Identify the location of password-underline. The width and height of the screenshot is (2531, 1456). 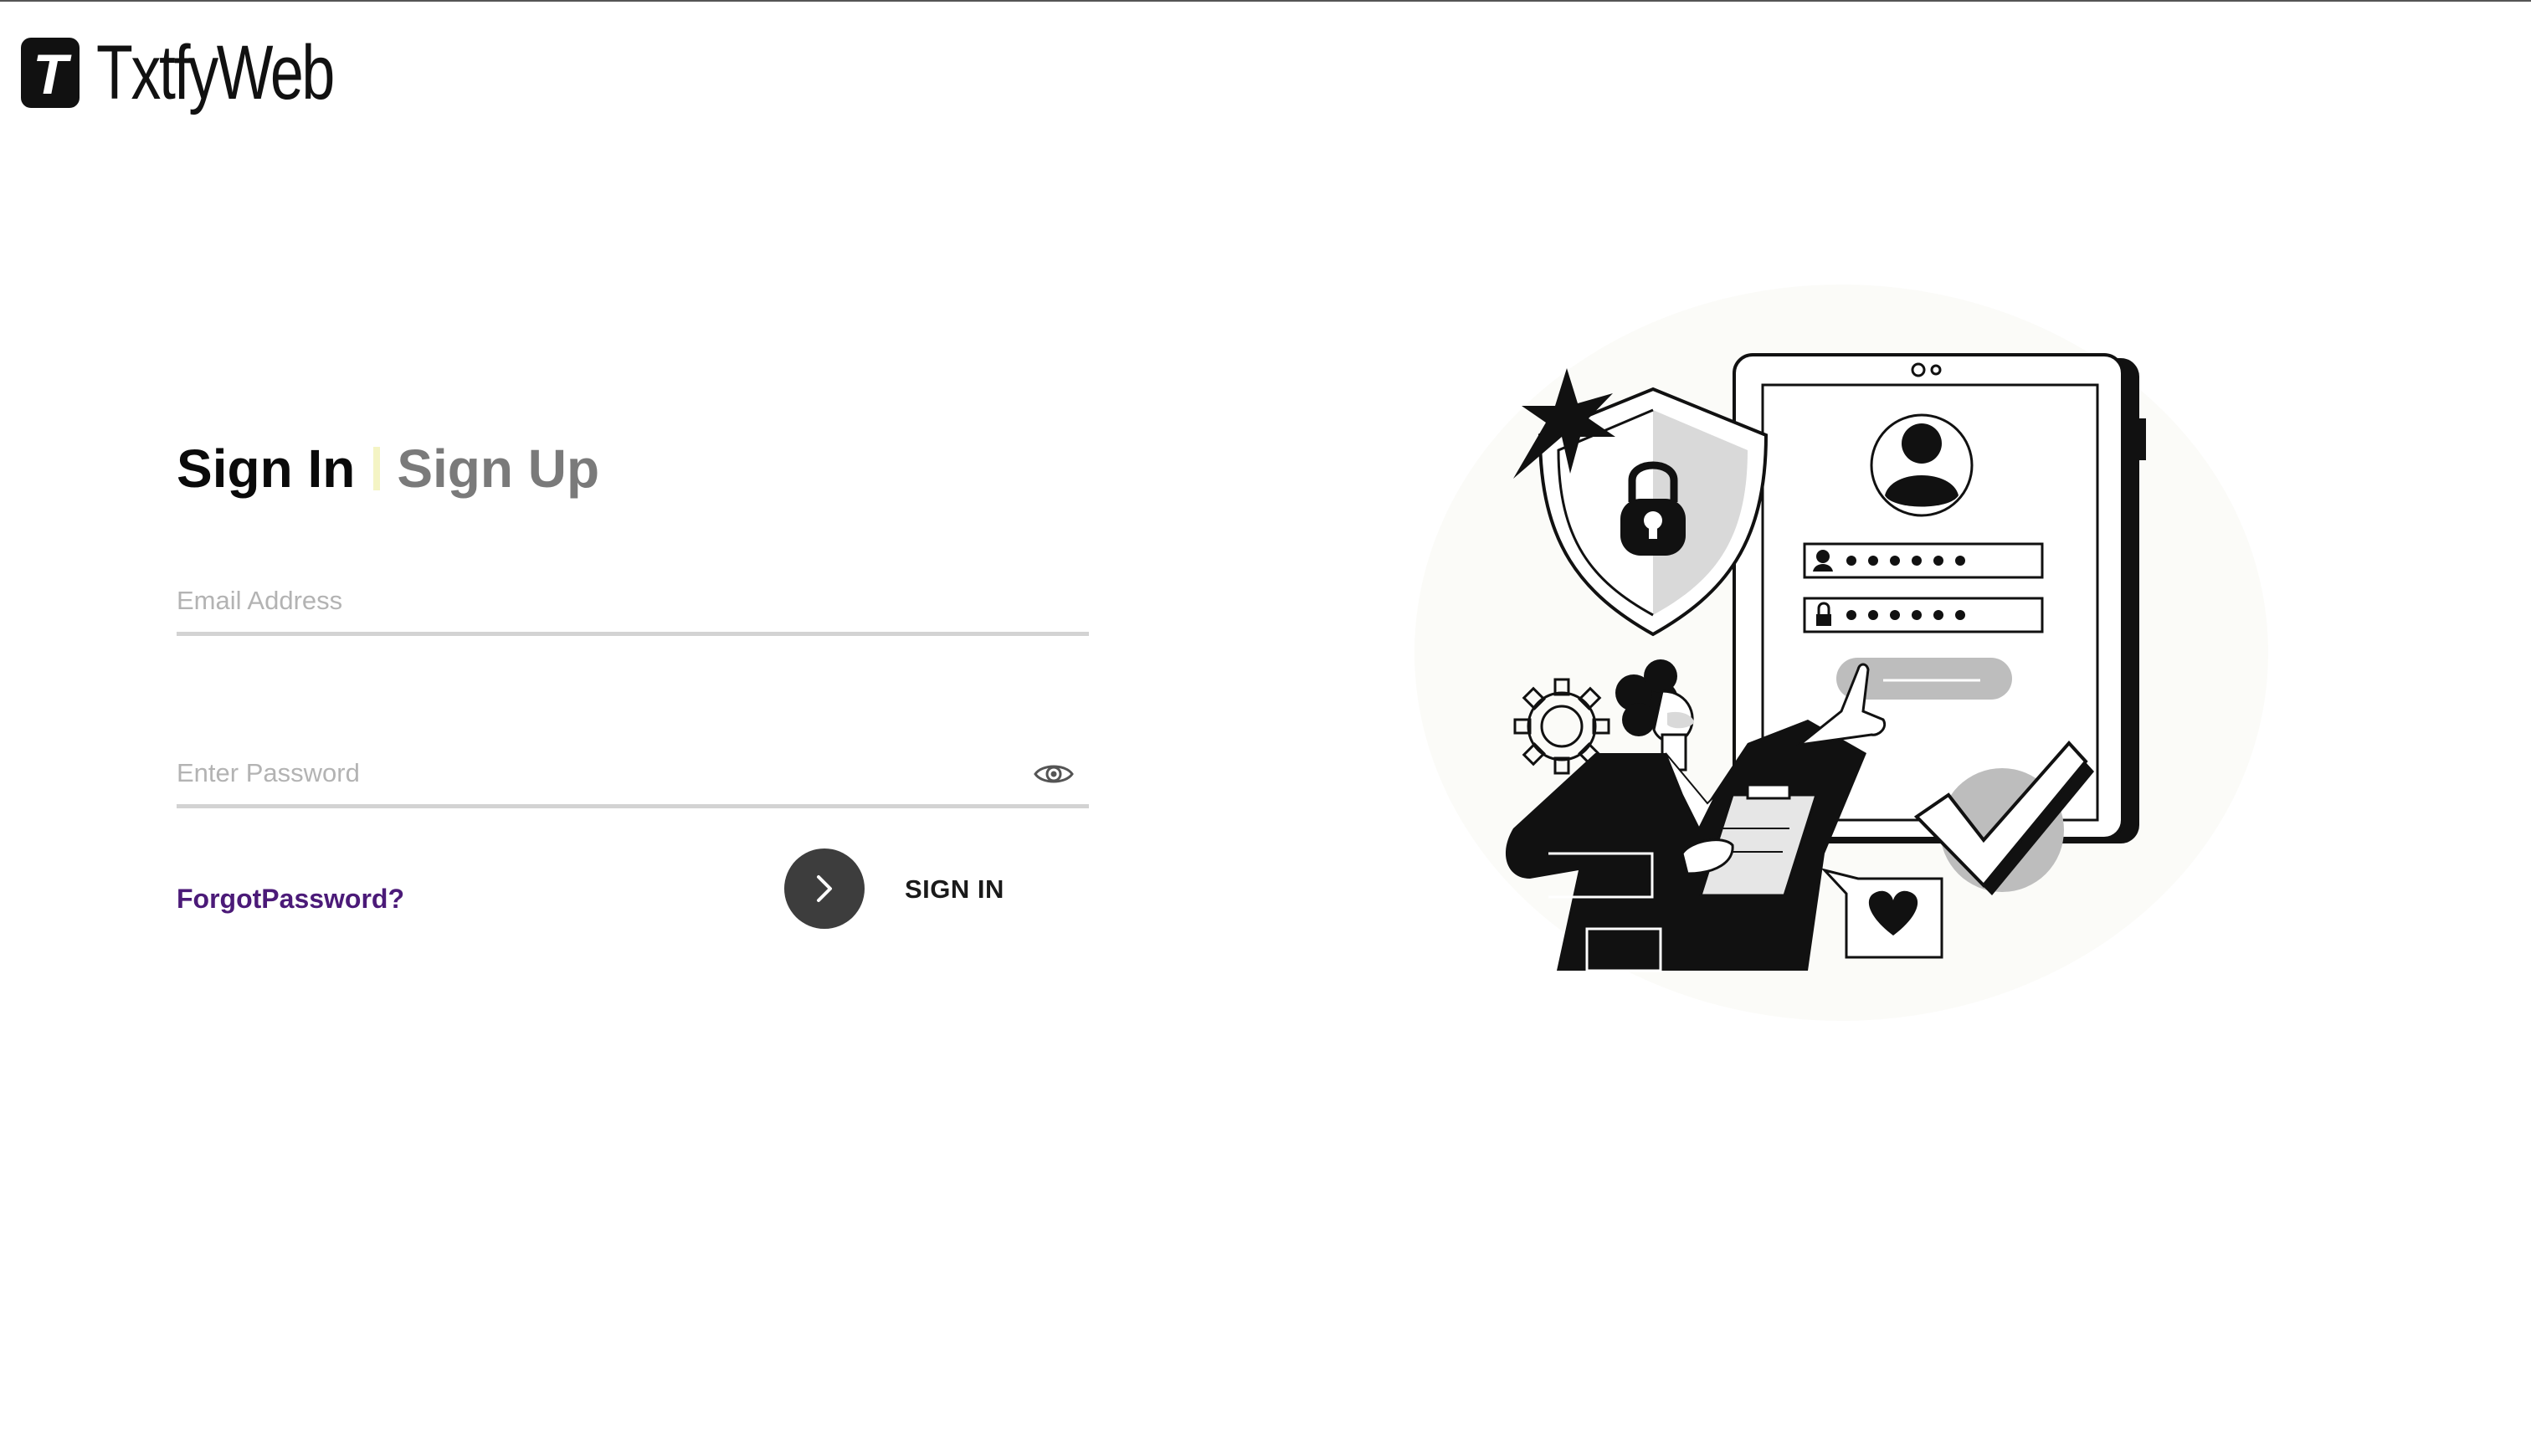
(633, 806).